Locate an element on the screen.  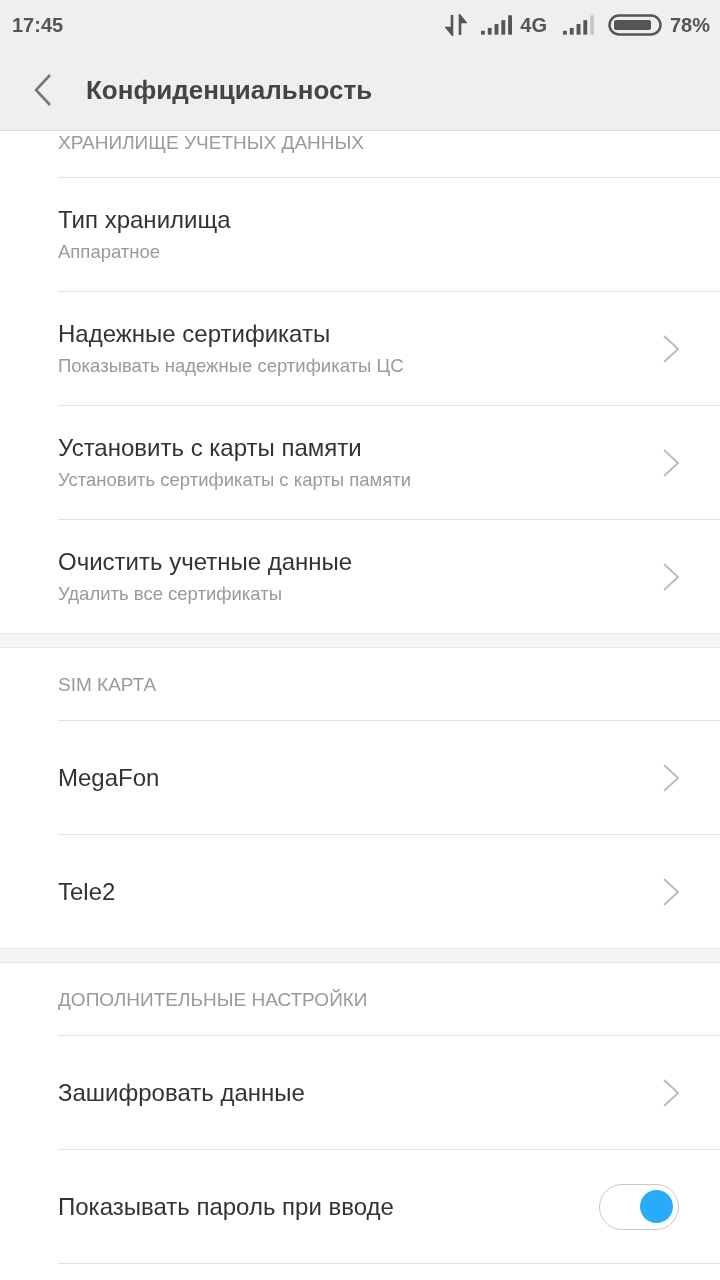
item-title: Зашифровать данные is located at coordinates (181, 1092).